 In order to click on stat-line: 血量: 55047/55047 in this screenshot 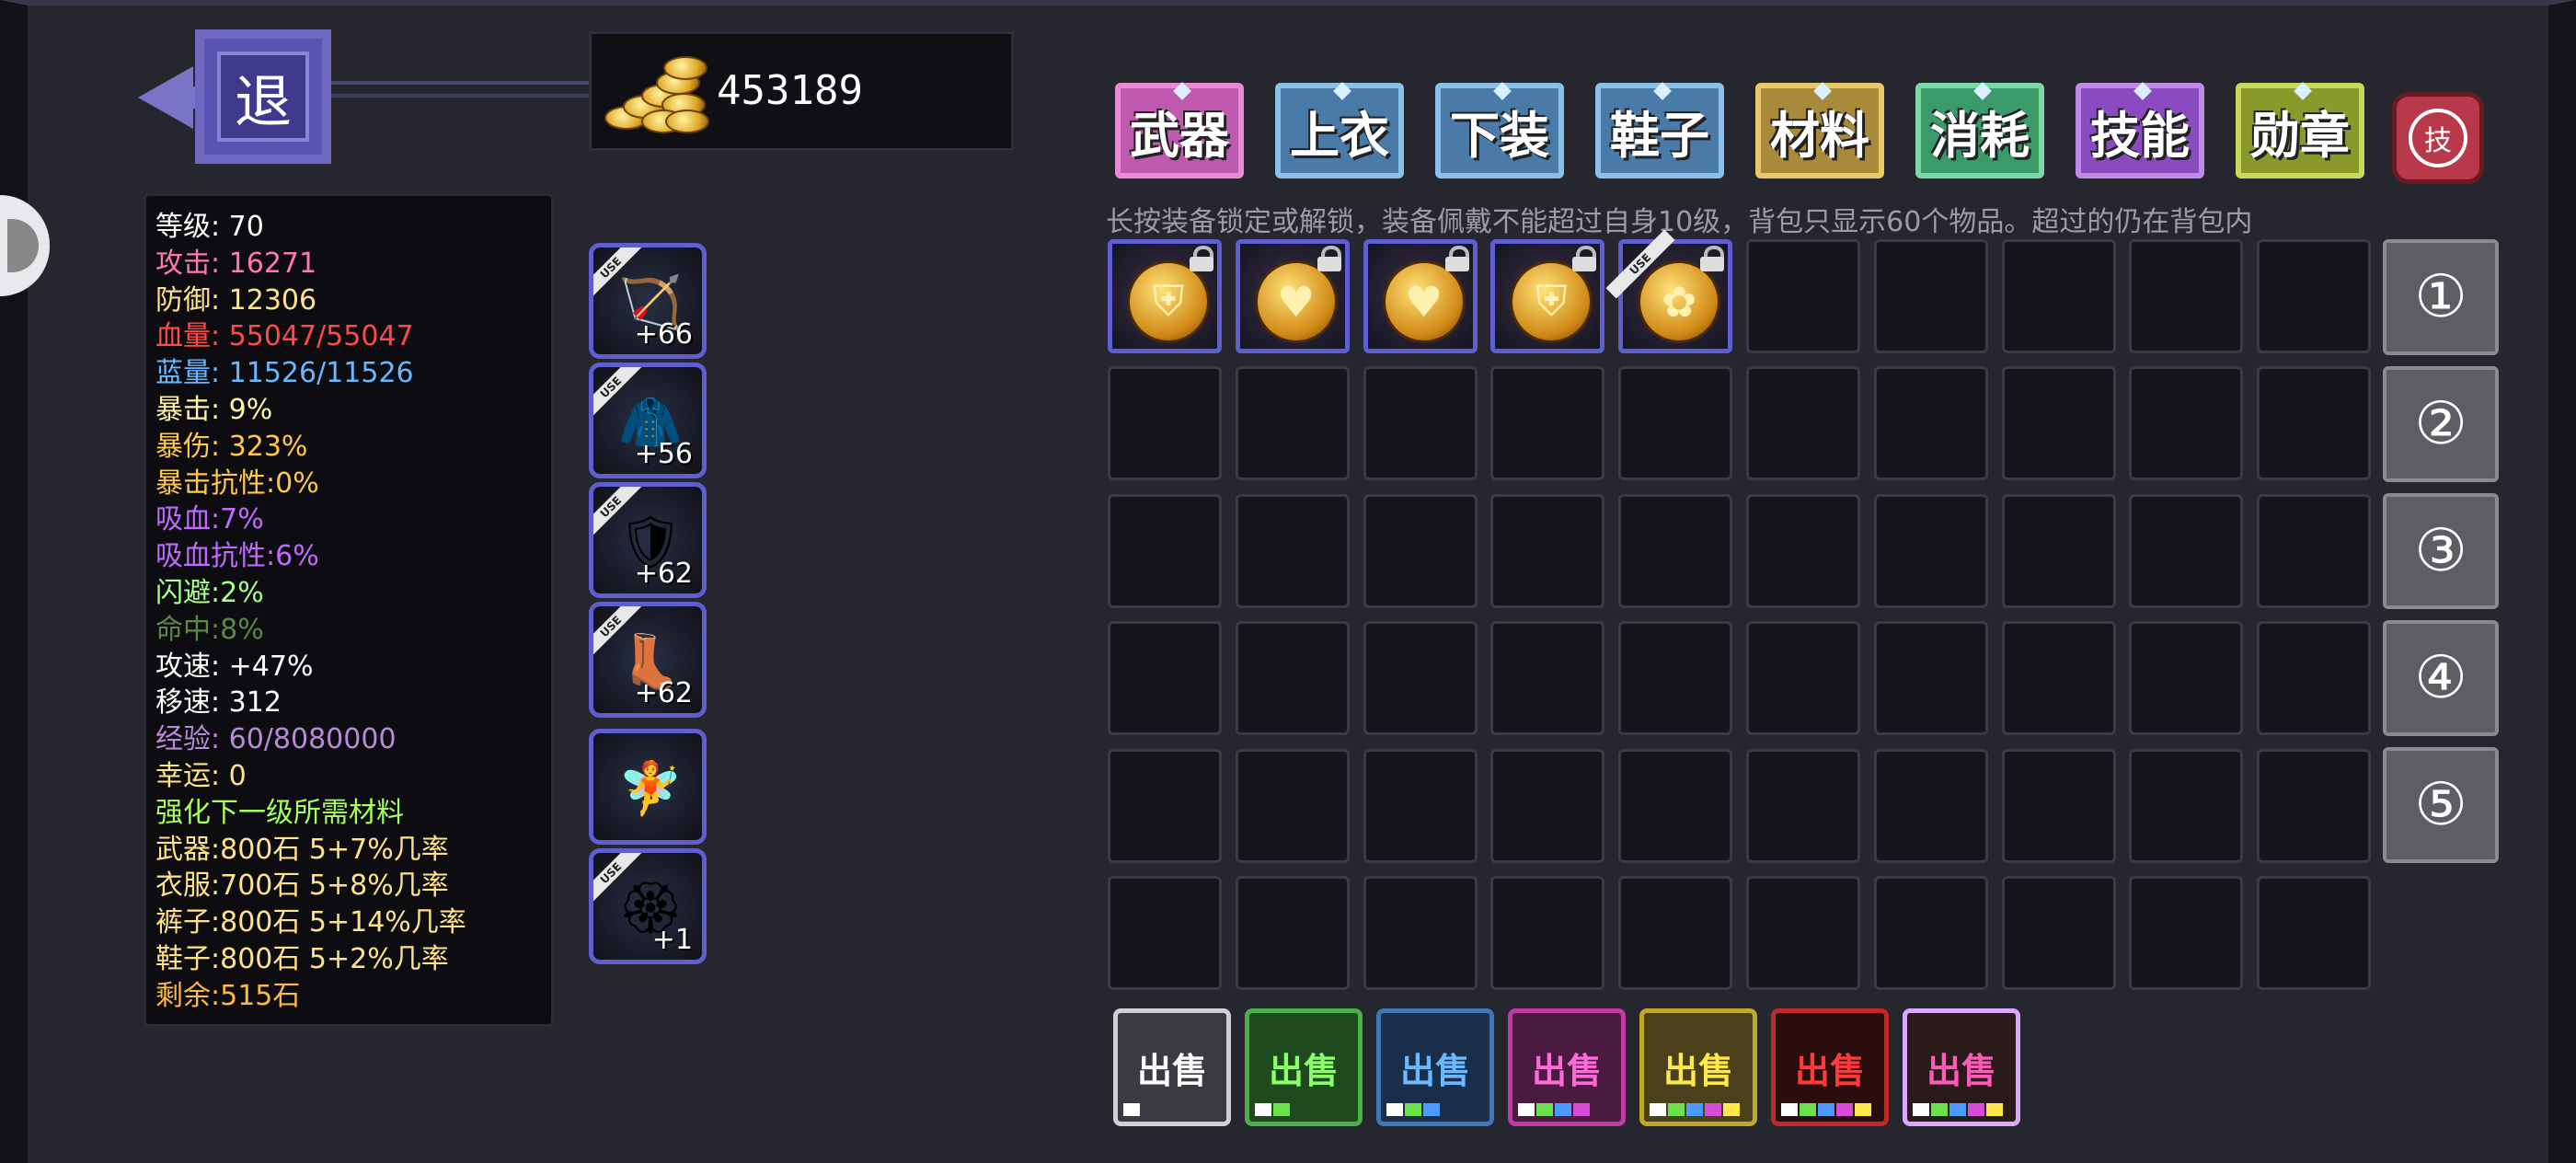, I will do `click(284, 336)`.